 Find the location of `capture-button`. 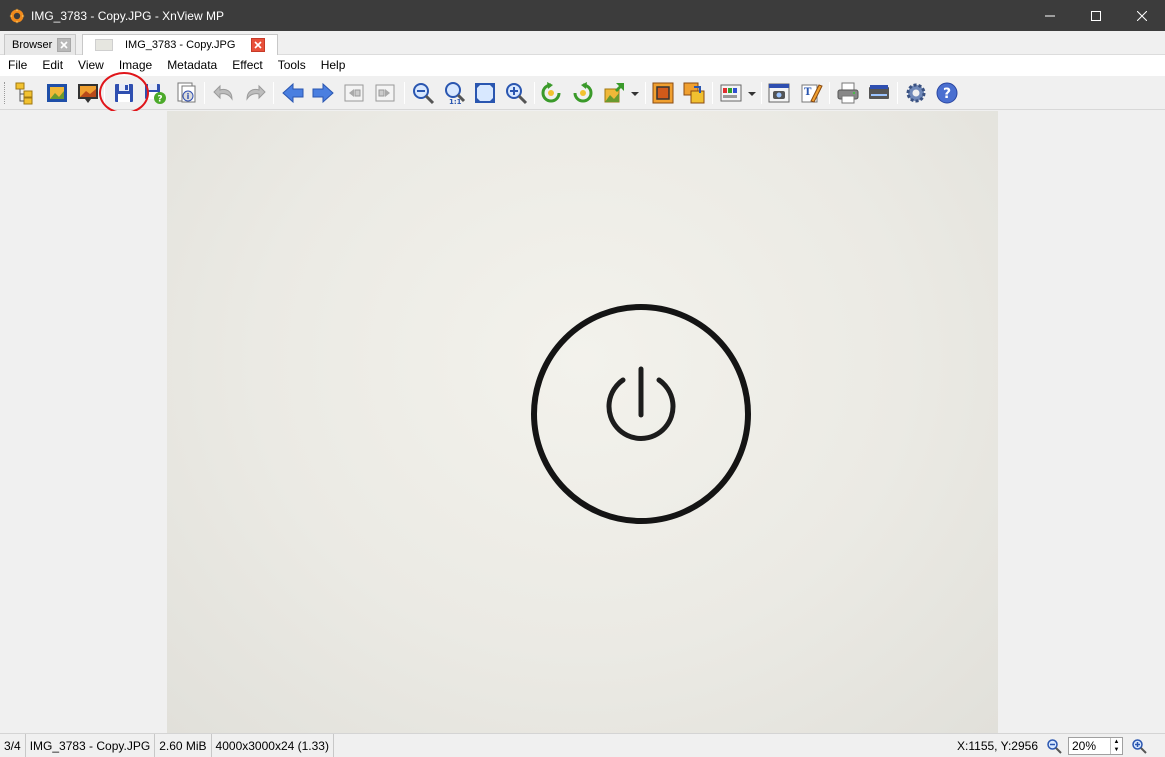

capture-button is located at coordinates (779, 93).